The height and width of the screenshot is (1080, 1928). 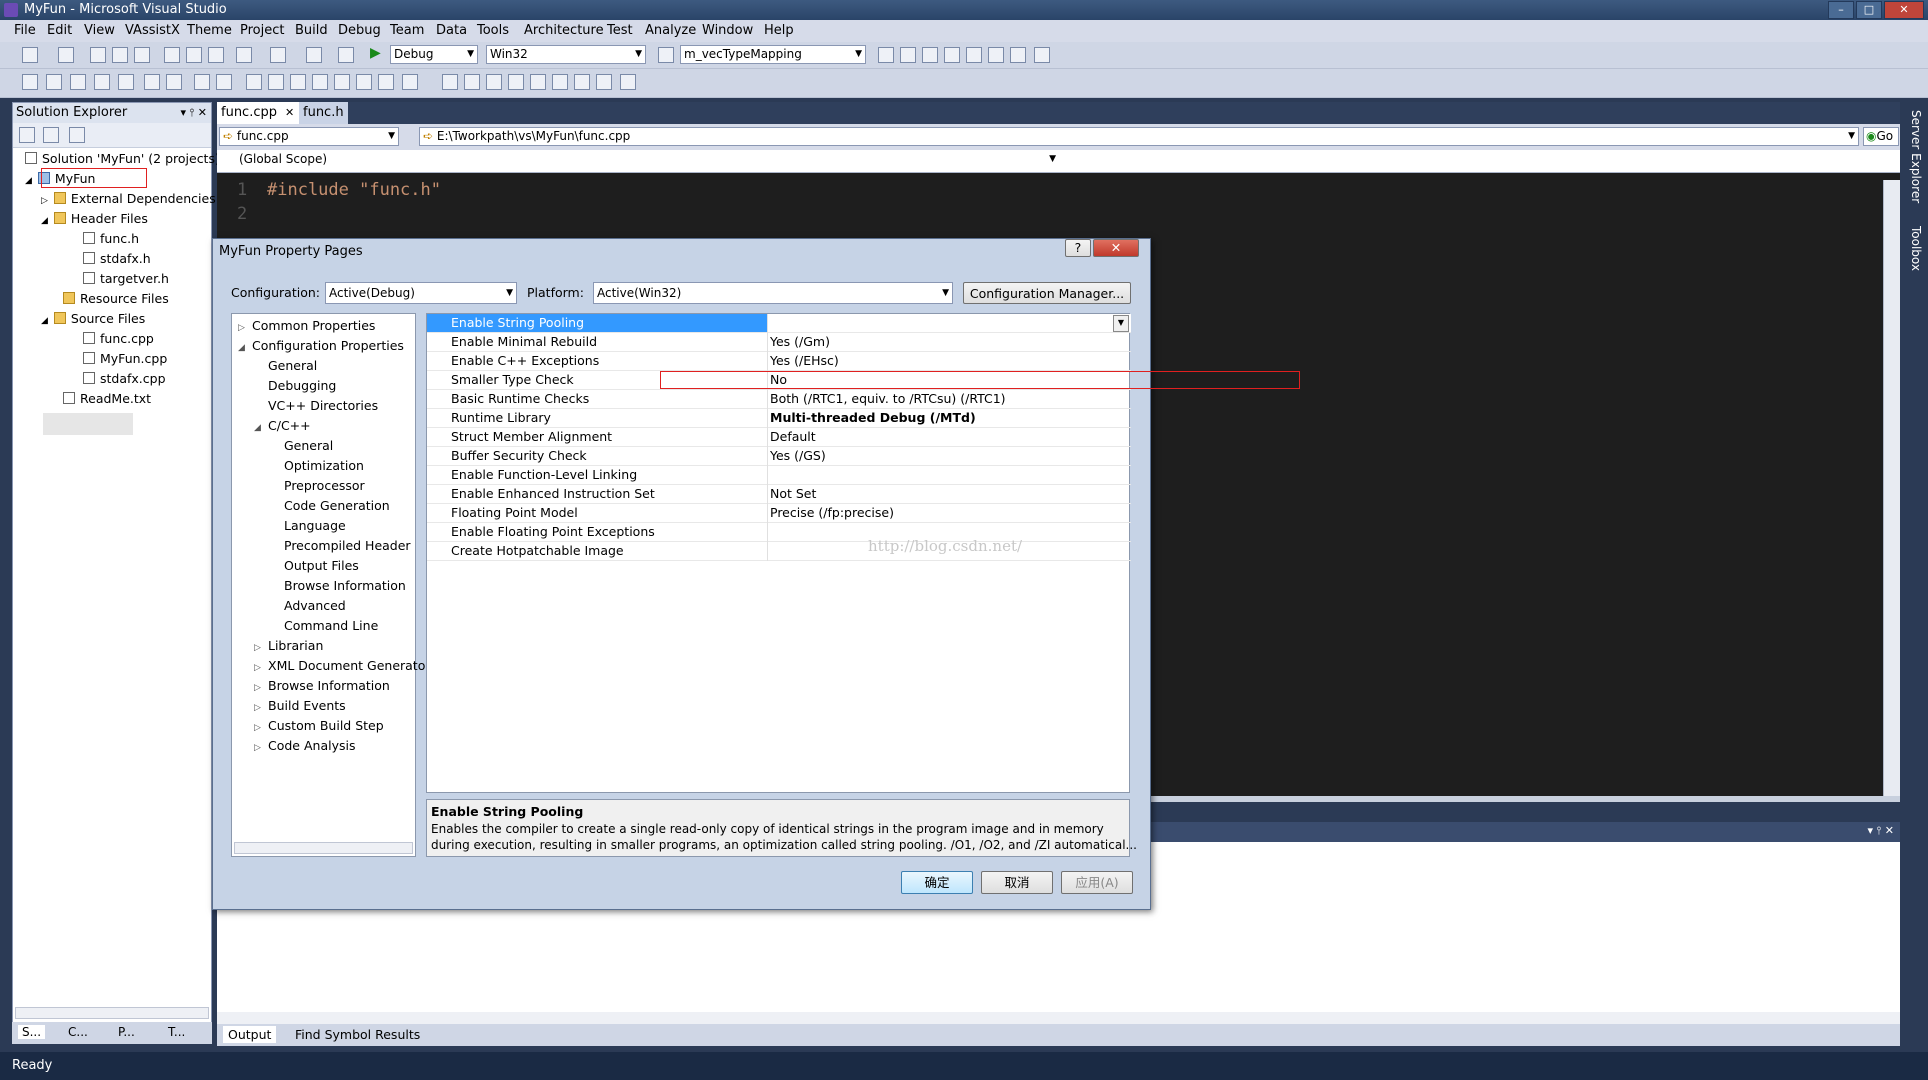 What do you see at coordinates (94, 218) in the screenshot?
I see `tree-header-files: ◢ Header Files` at bounding box center [94, 218].